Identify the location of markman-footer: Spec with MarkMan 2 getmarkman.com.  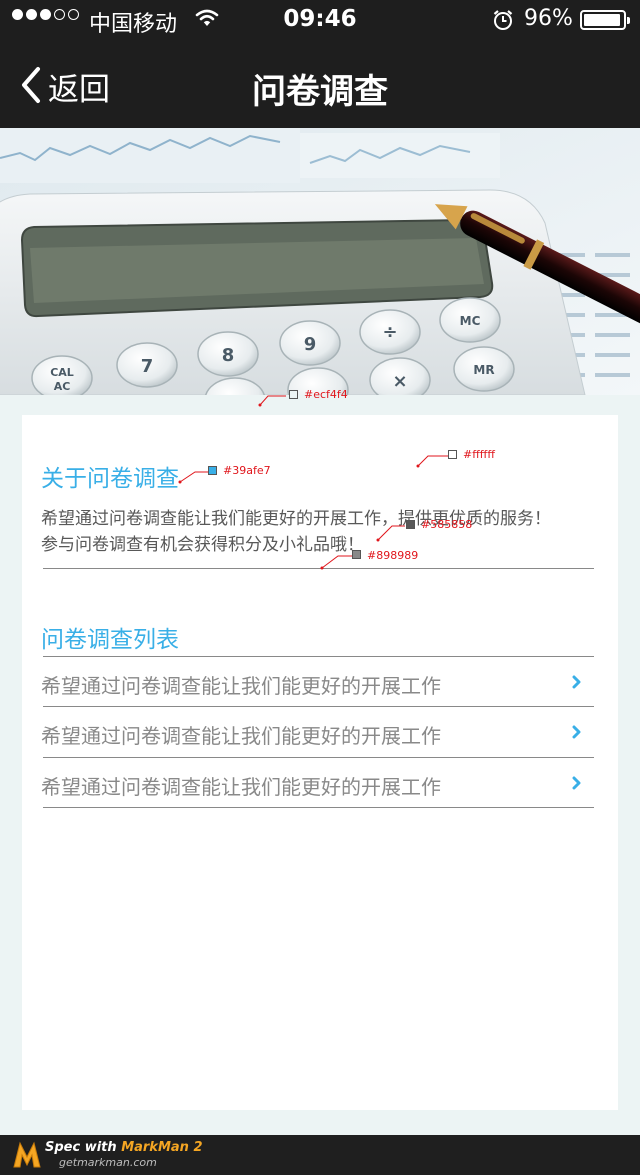
(320, 1155).